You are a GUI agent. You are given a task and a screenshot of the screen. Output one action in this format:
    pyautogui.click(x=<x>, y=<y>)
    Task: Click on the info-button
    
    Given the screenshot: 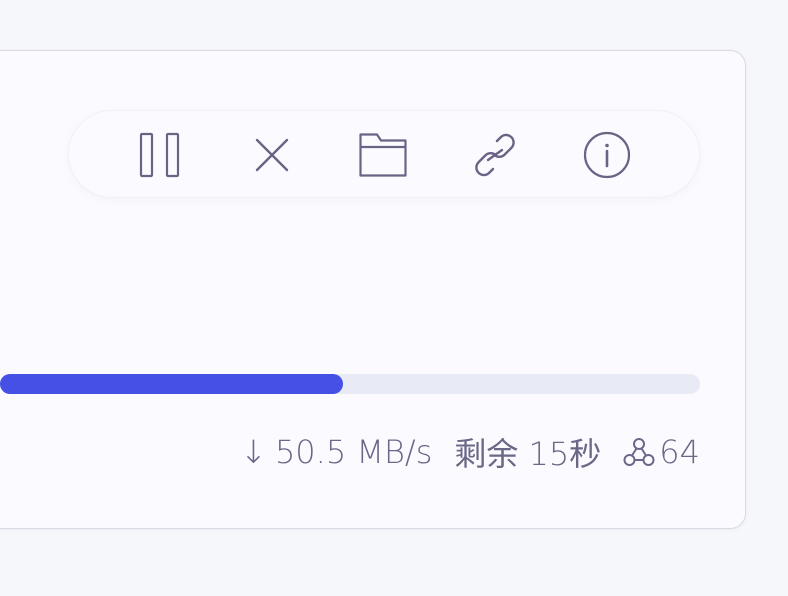 What is the action you would take?
    pyautogui.click(x=607, y=155)
    